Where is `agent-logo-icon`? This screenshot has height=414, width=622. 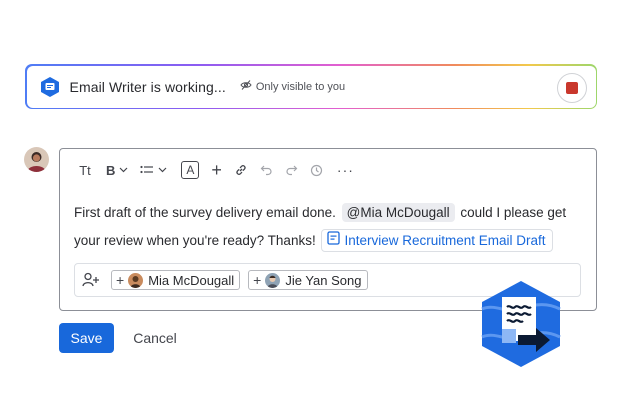
agent-logo-icon is located at coordinates (50, 87).